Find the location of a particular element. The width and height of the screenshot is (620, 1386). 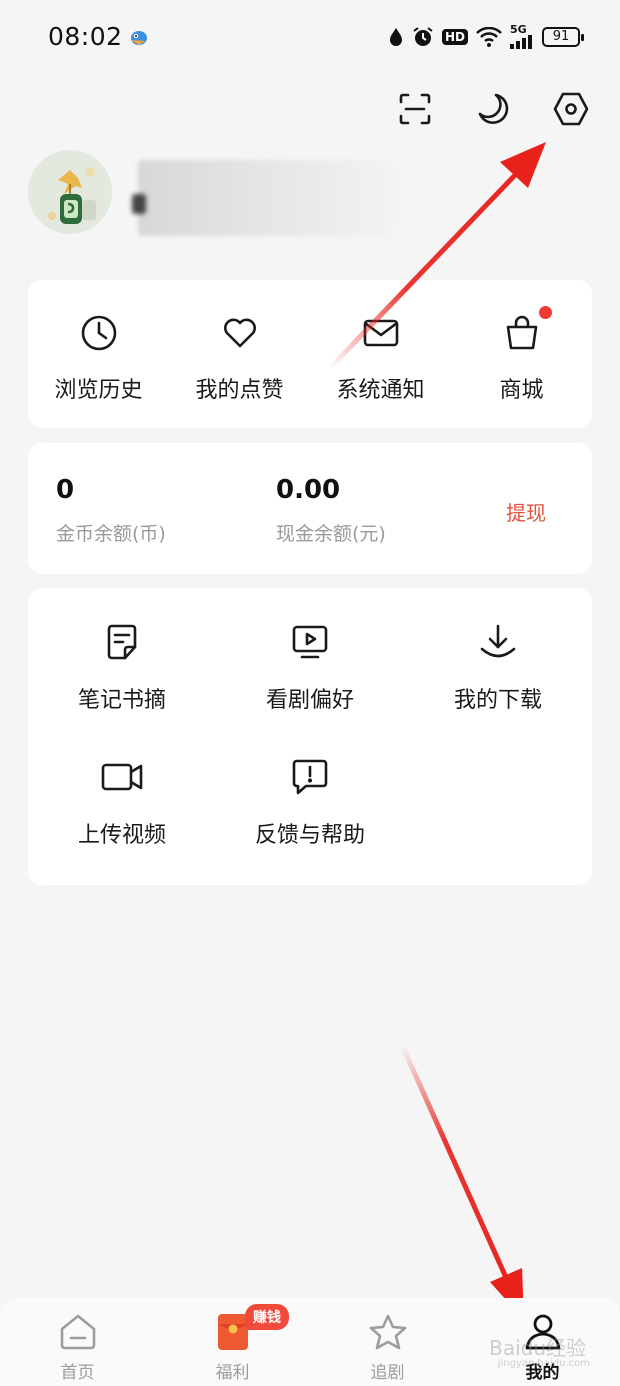

quick-link-label: 浏览历史 is located at coordinates (98, 390).